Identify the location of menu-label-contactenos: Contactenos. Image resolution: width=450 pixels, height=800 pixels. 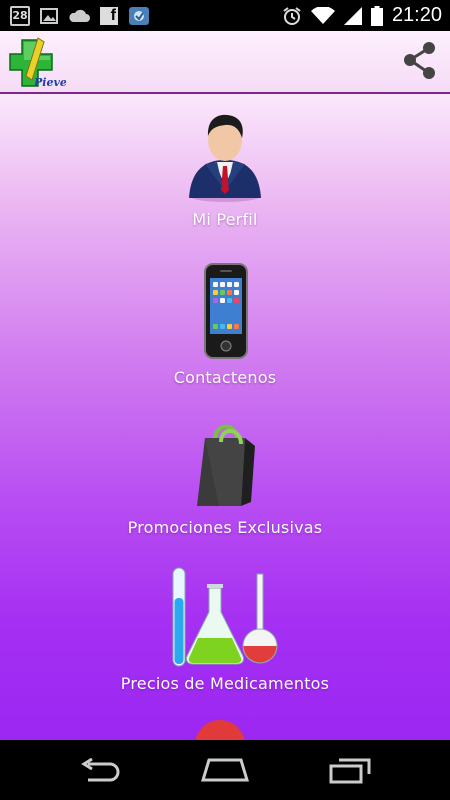
(225, 377).